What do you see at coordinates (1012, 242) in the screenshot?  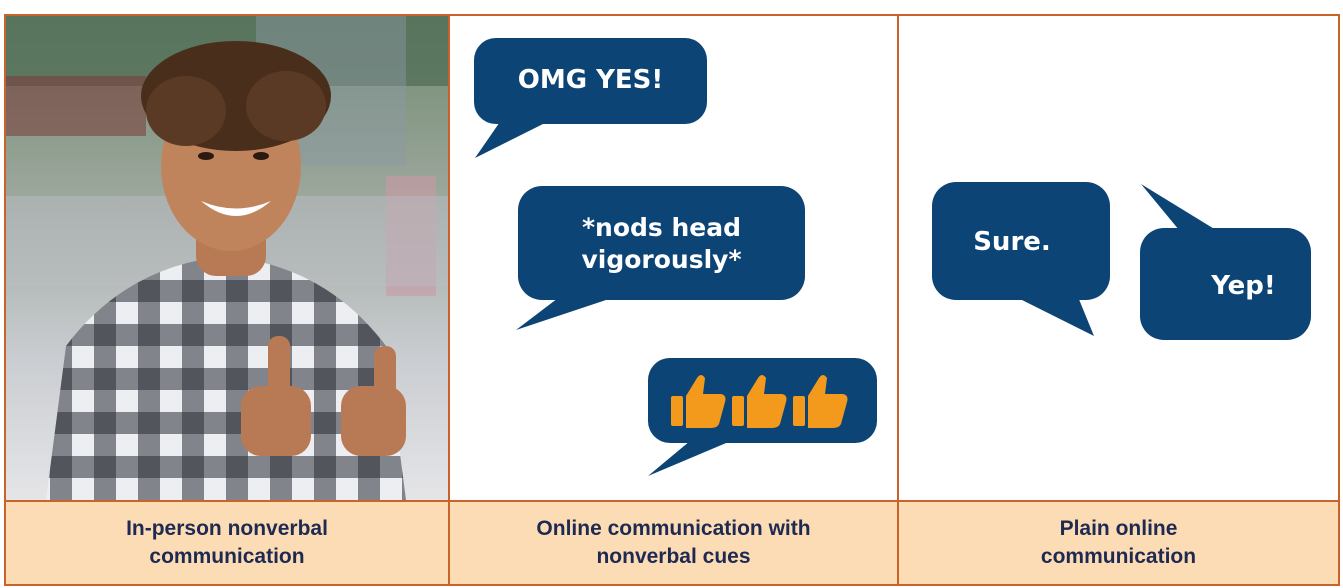 I see `bubble-text-sure: Sure.` at bounding box center [1012, 242].